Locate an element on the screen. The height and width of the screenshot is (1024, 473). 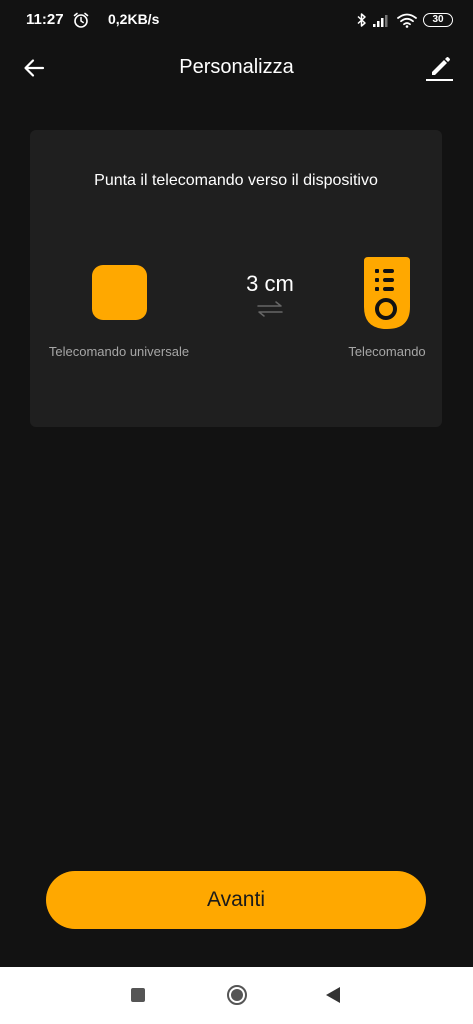
app-bar: Personalizza is located at coordinates (236, 68).